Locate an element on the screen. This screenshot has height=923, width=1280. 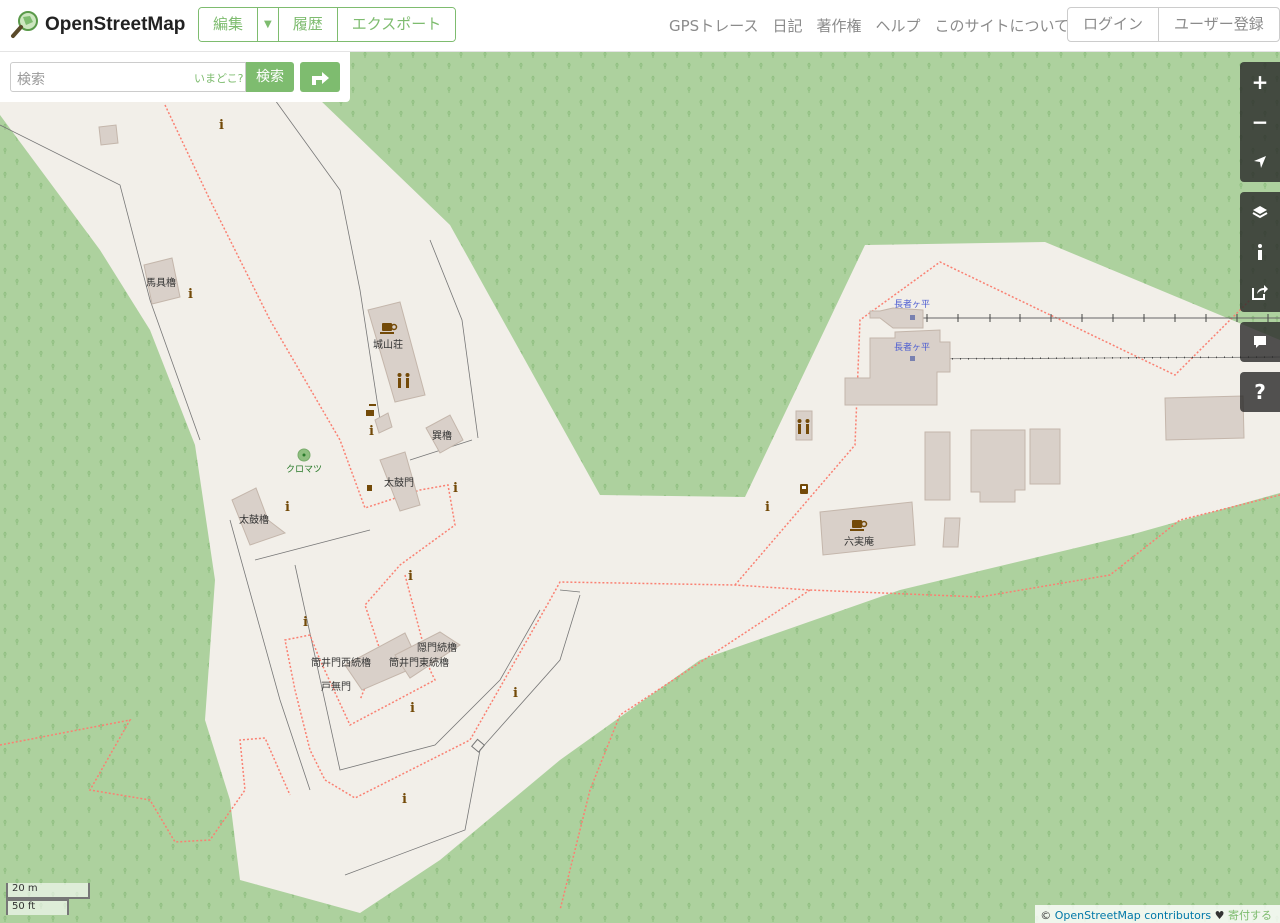
share-icon is located at coordinates (1260, 292).